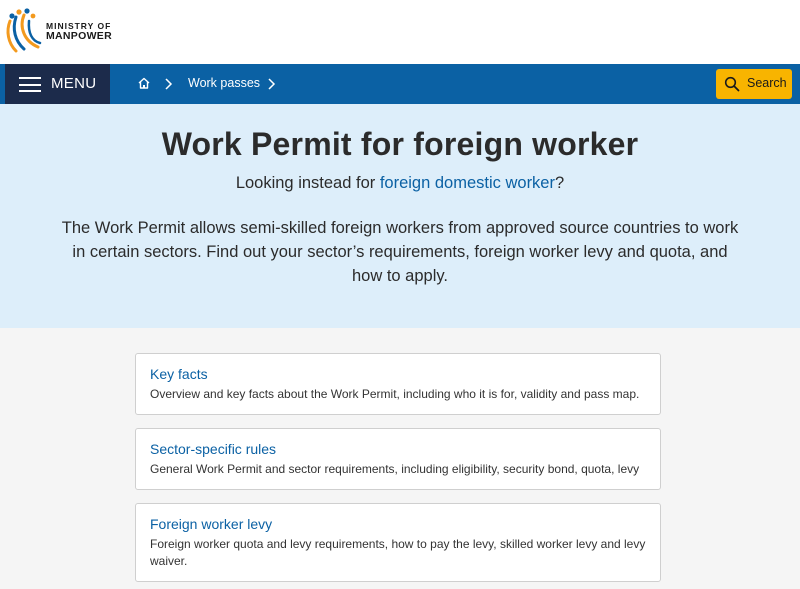 This screenshot has width=800, height=589. Describe the element at coordinates (398, 524) in the screenshot. I see `card-title: Foreign worker levy` at that location.